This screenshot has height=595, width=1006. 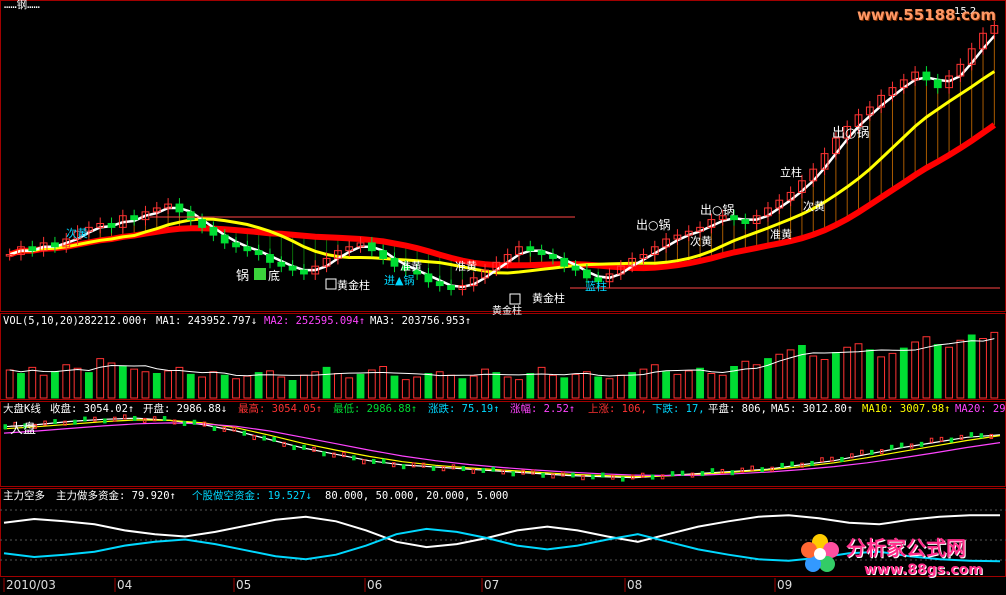 I want to click on annotation-cihuang-3: 次黄, so click(x=814, y=206).